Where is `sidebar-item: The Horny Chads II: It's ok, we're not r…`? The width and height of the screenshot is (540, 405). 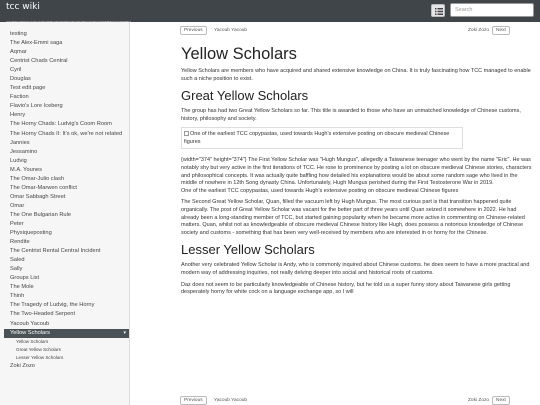 sidebar-item: The Horny Chads II: It's ok, we're not r… is located at coordinates (64, 134).